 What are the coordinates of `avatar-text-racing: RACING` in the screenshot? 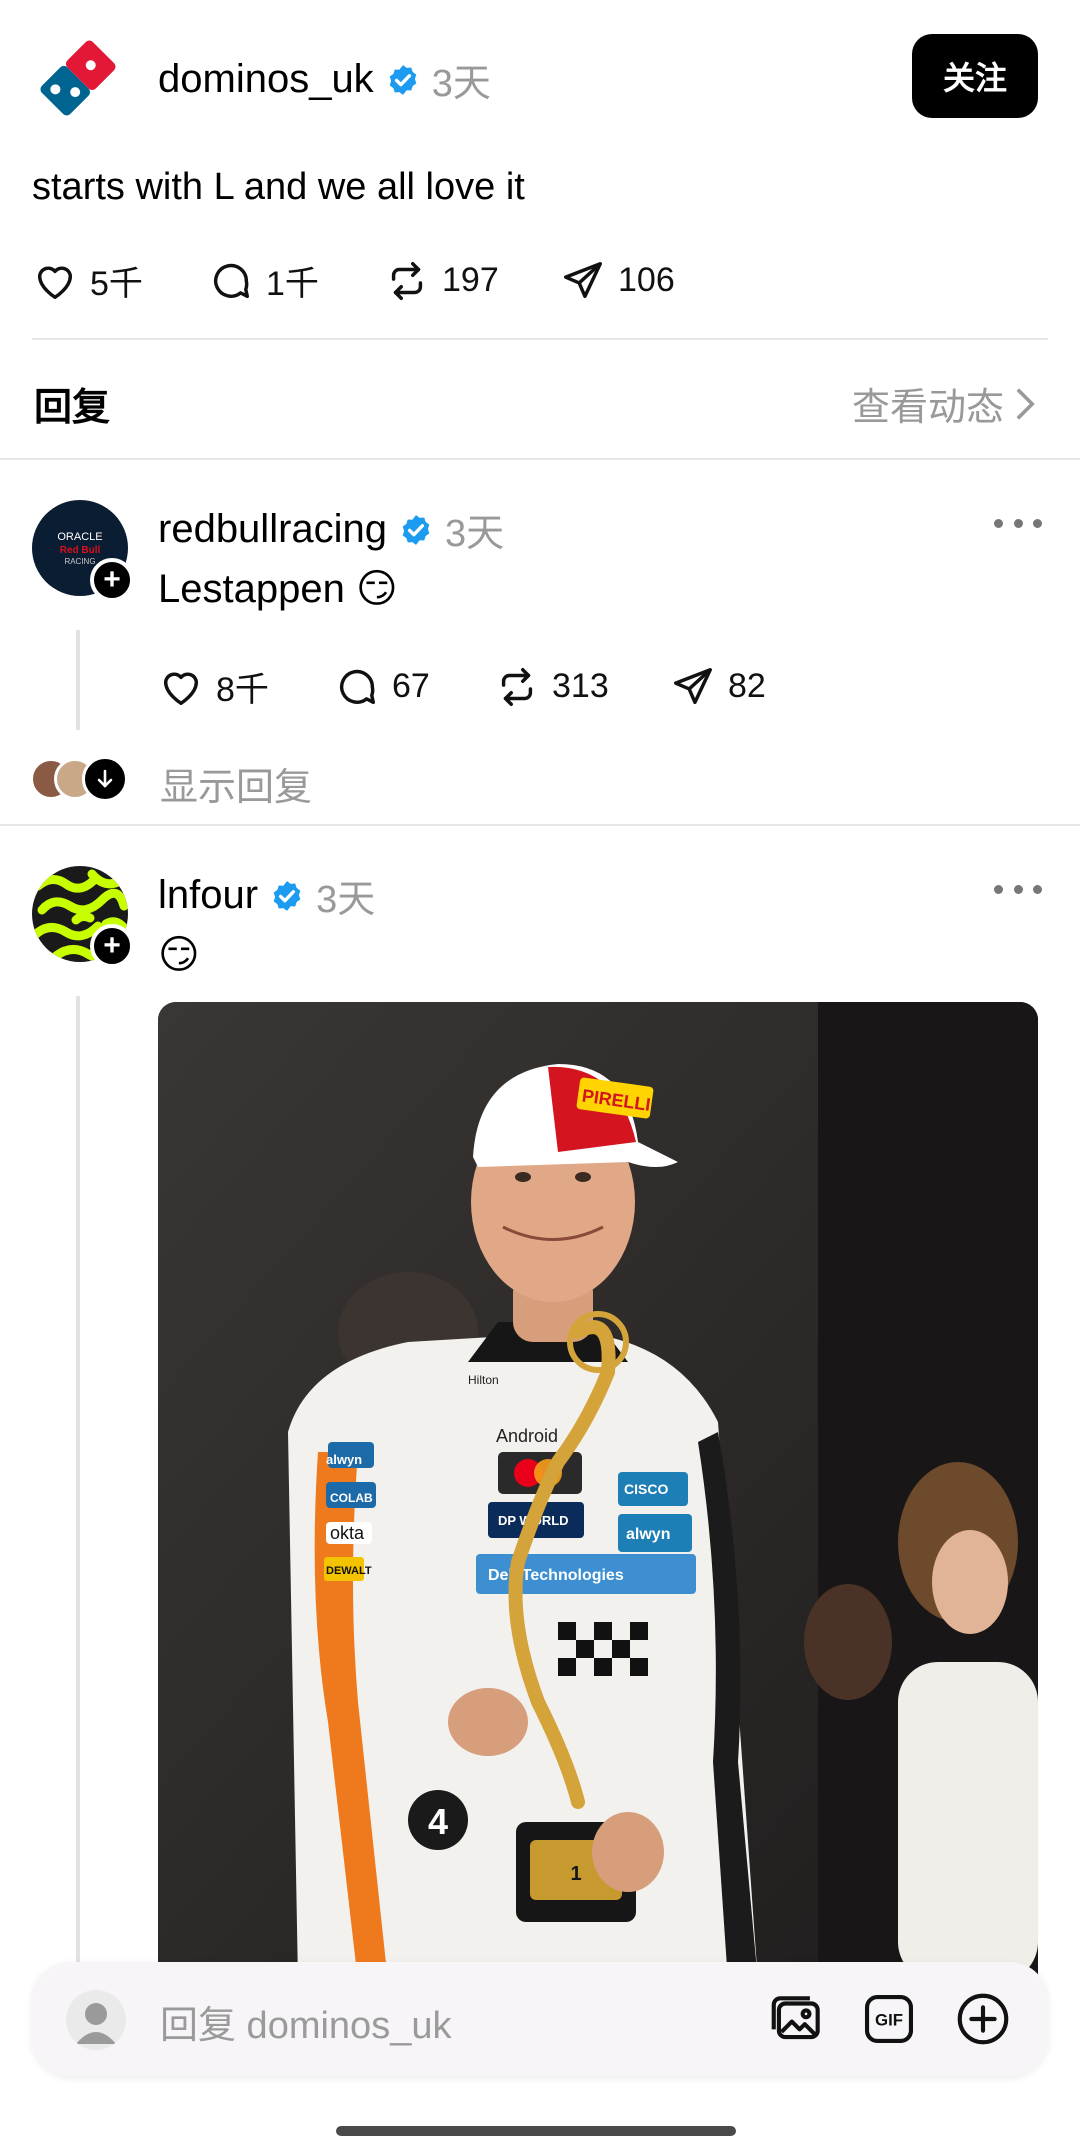 It's located at (79, 561).